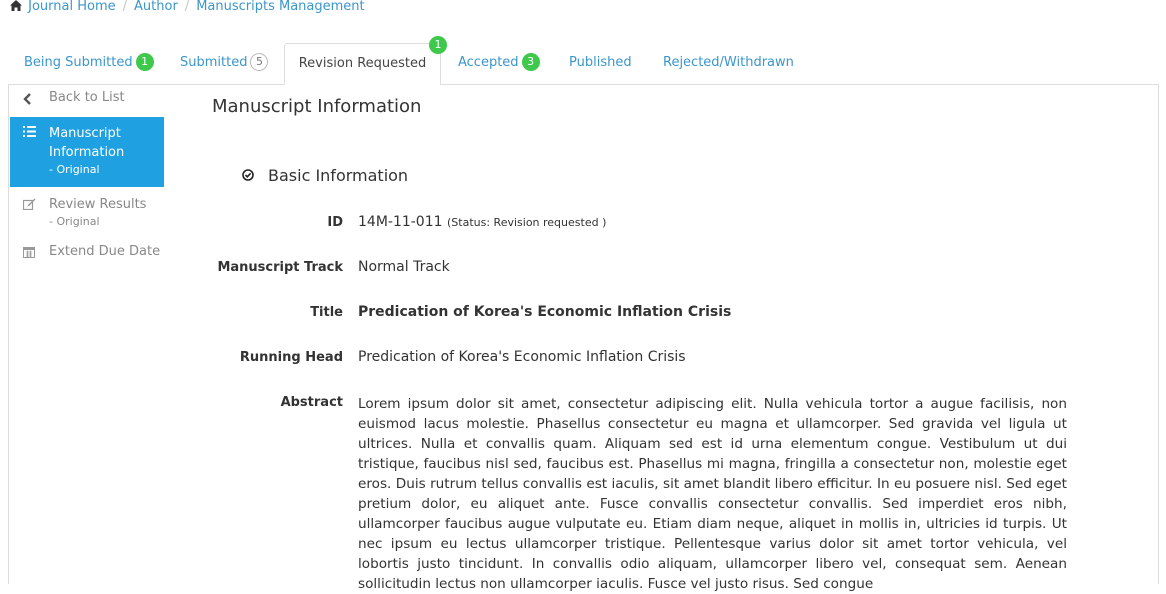  I want to click on id-label: ID, so click(335, 222).